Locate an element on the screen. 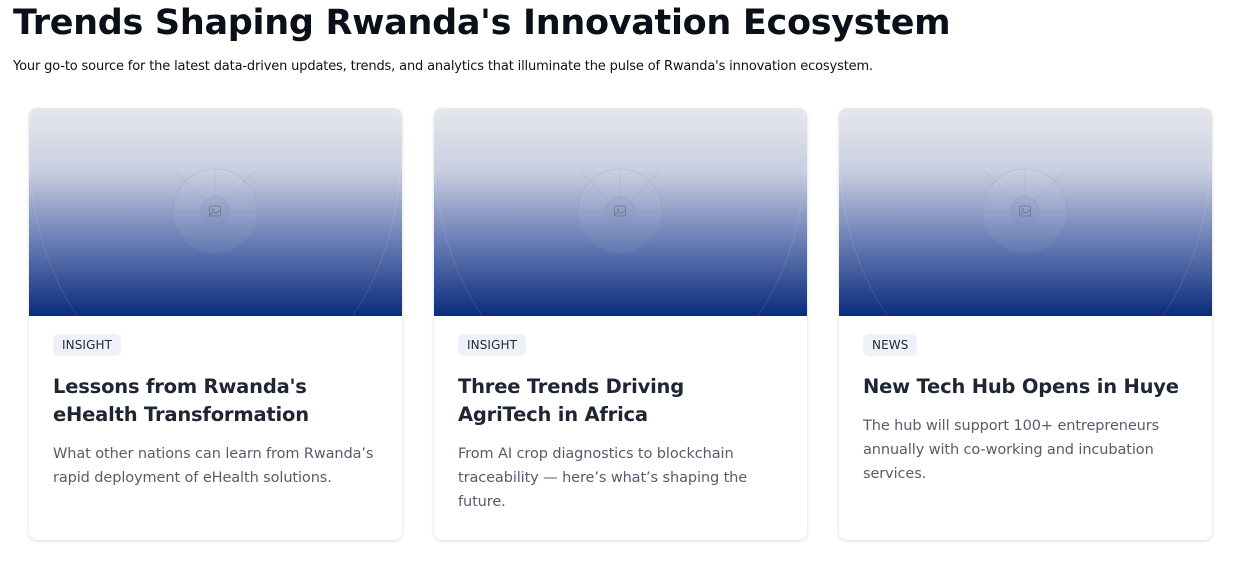  category-badge: NEWS is located at coordinates (890, 345).